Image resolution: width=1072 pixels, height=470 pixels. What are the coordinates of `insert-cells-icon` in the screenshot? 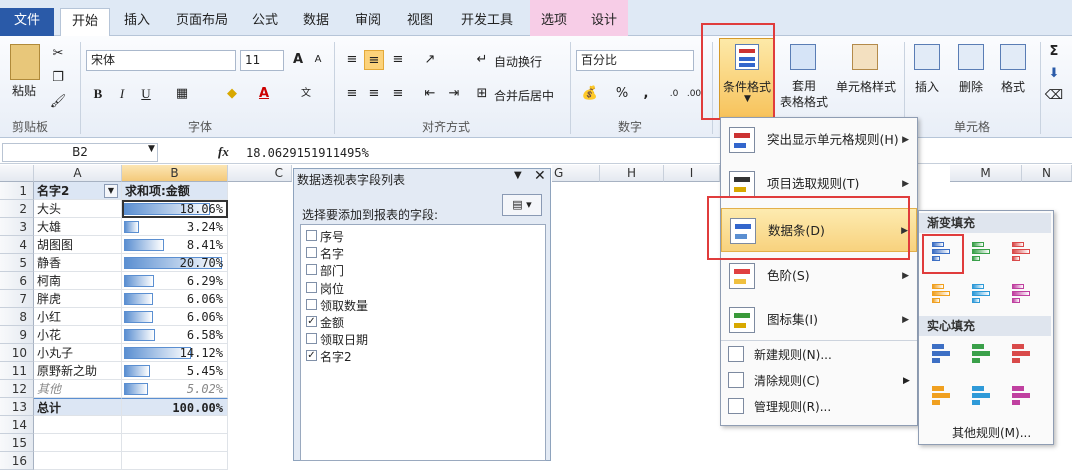 It's located at (927, 57).